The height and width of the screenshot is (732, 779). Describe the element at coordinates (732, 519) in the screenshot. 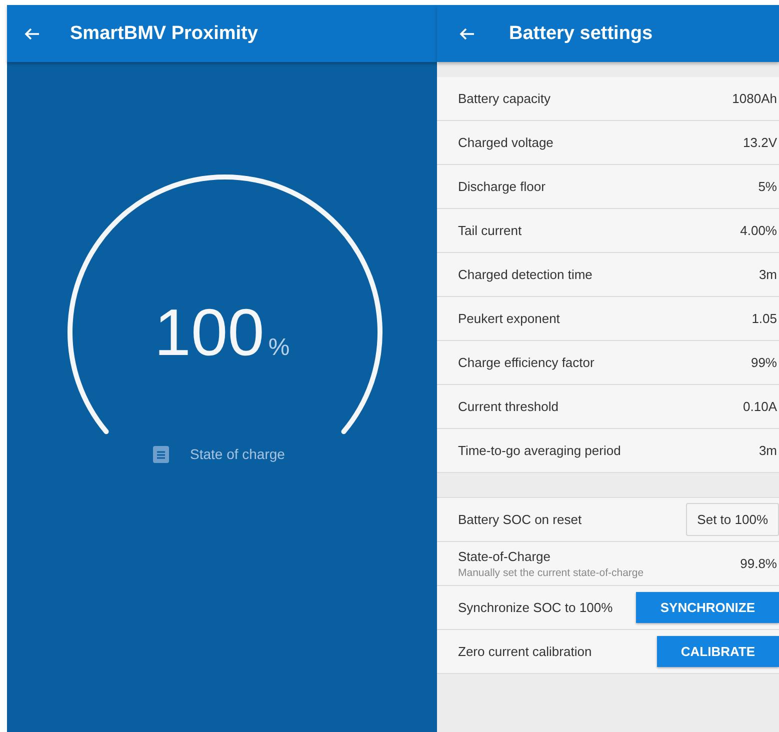

I see `option-button: Set to 100%` at that location.